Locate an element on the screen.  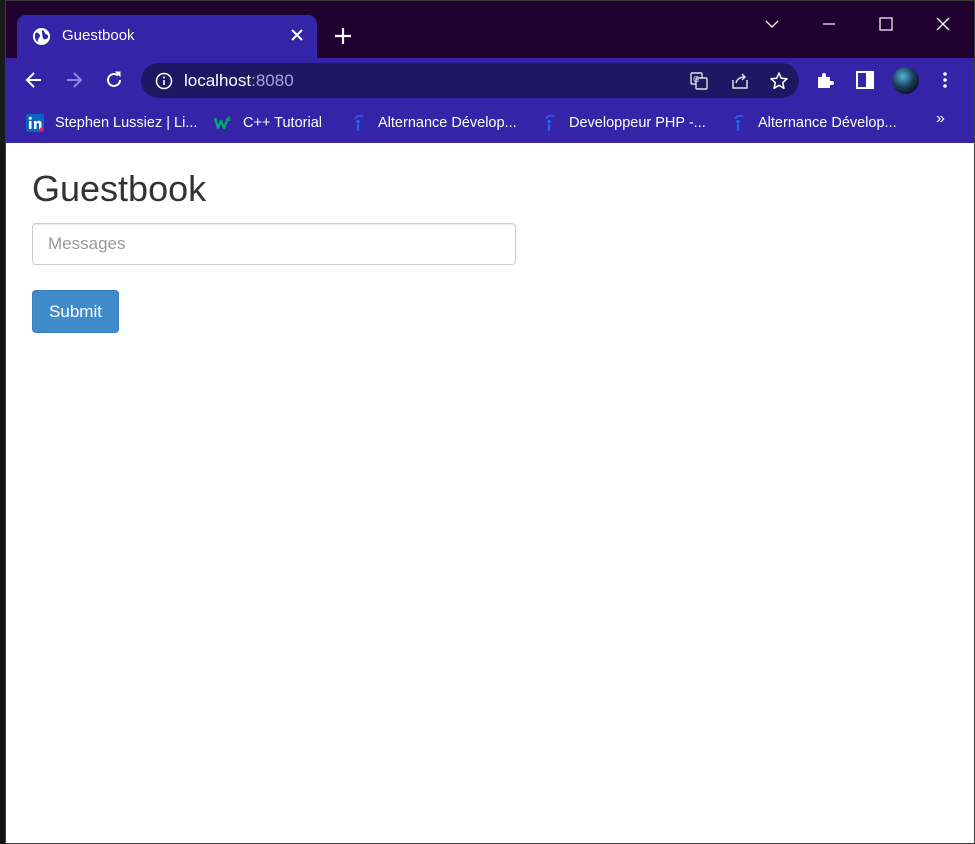
reload-icon is located at coordinates (114, 80).